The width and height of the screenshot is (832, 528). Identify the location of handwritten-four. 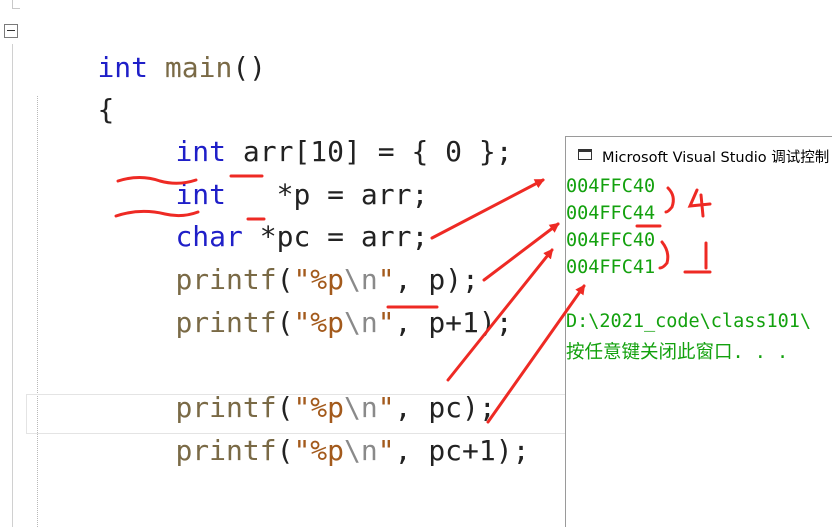
(699, 203).